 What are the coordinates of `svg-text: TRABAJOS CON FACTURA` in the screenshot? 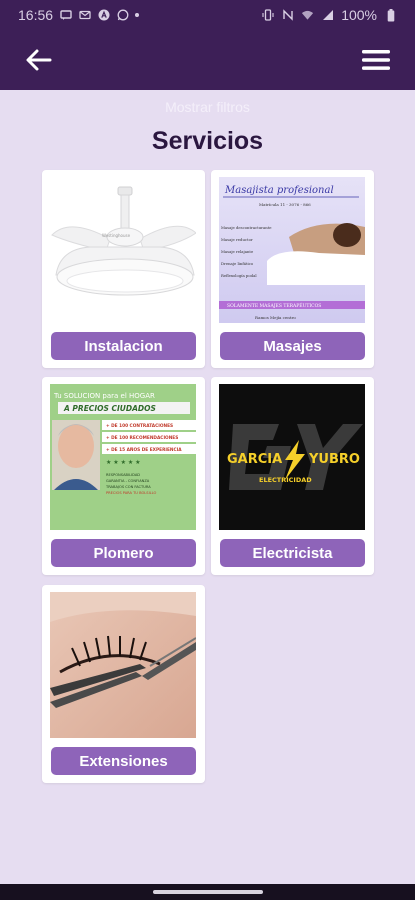 It's located at (128, 487).